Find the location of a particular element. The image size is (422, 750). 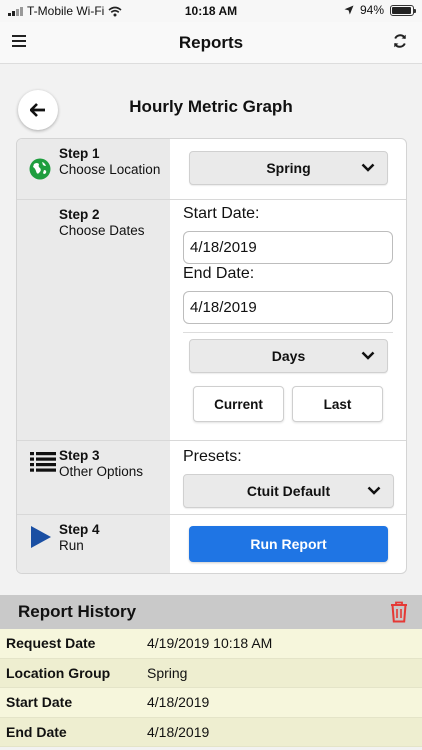

status-right: 94% is located at coordinates (380, 10).